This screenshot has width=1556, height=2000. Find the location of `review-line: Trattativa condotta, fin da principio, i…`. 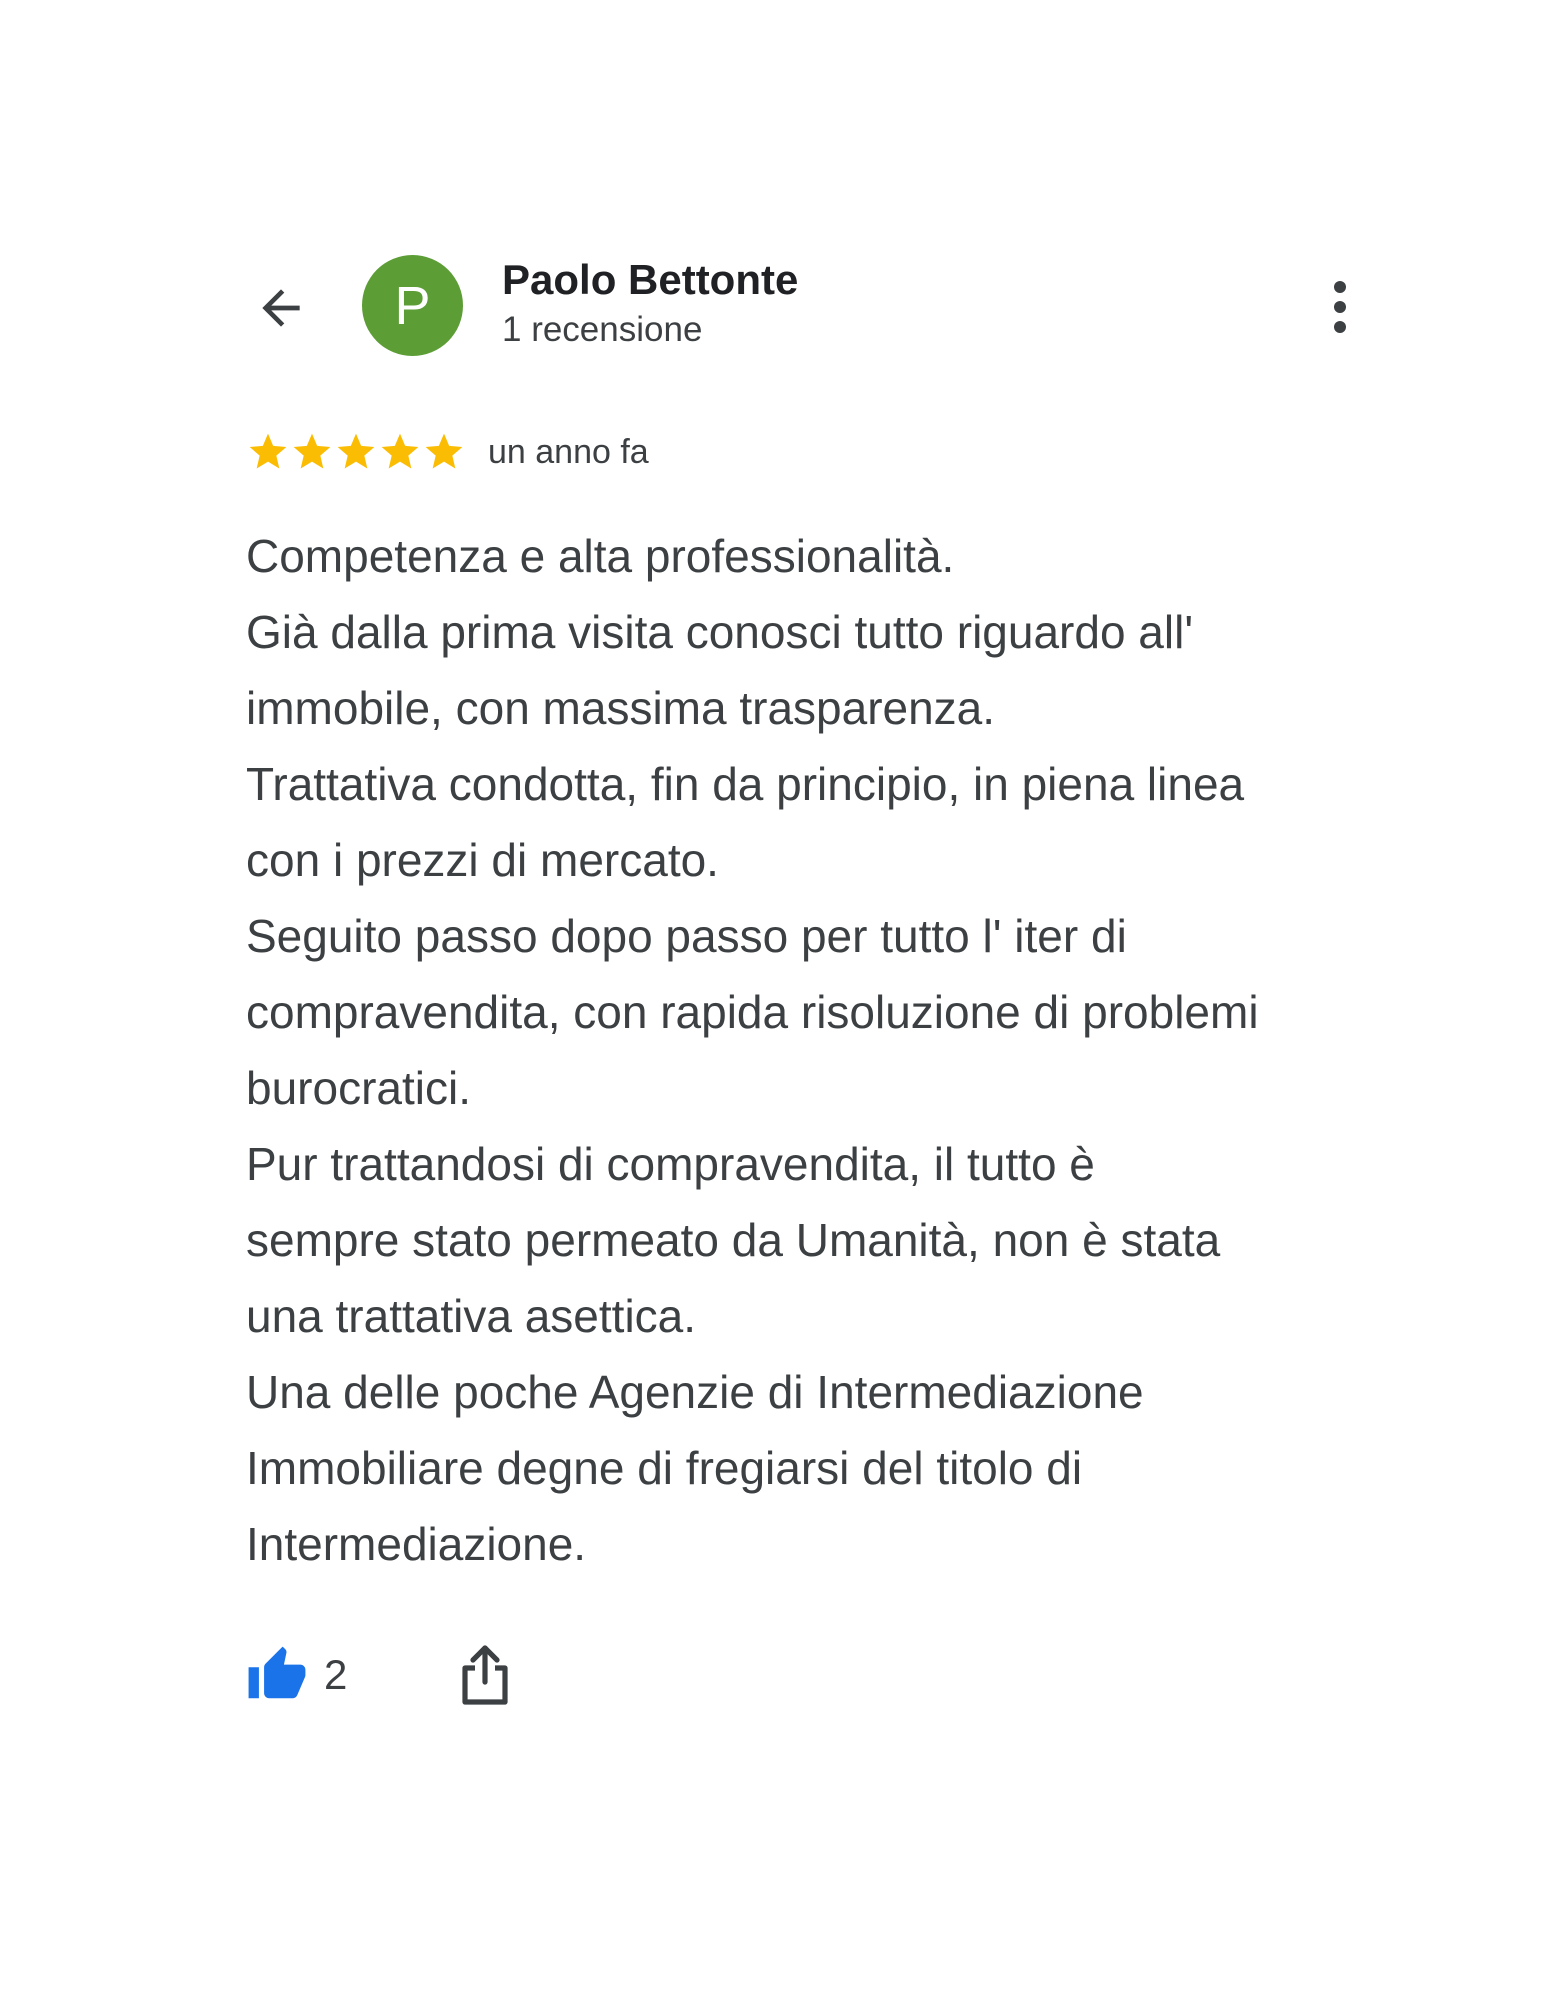

review-line: Trattativa condotta, fin da principio, i… is located at coordinates (745, 784).